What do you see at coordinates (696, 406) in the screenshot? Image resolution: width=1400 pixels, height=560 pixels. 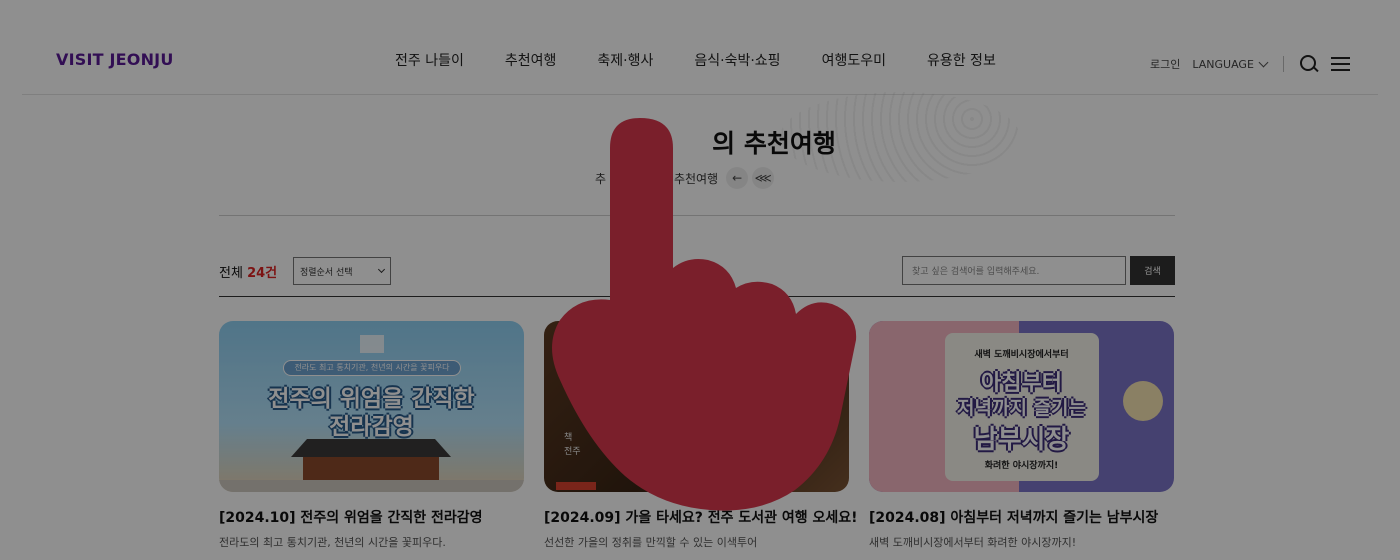 I see `card-thumbnail: 책 전주` at bounding box center [696, 406].